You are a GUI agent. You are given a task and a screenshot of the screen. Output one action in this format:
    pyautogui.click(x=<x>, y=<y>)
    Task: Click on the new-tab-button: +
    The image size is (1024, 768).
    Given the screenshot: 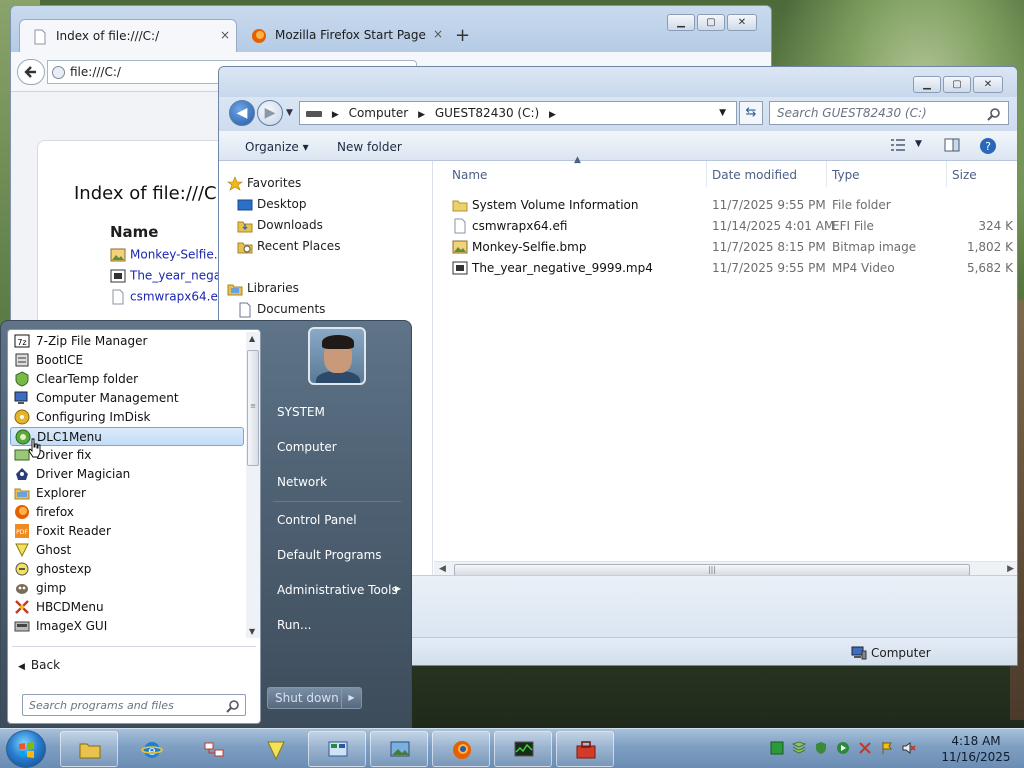 What is the action you would take?
    pyautogui.click(x=462, y=35)
    